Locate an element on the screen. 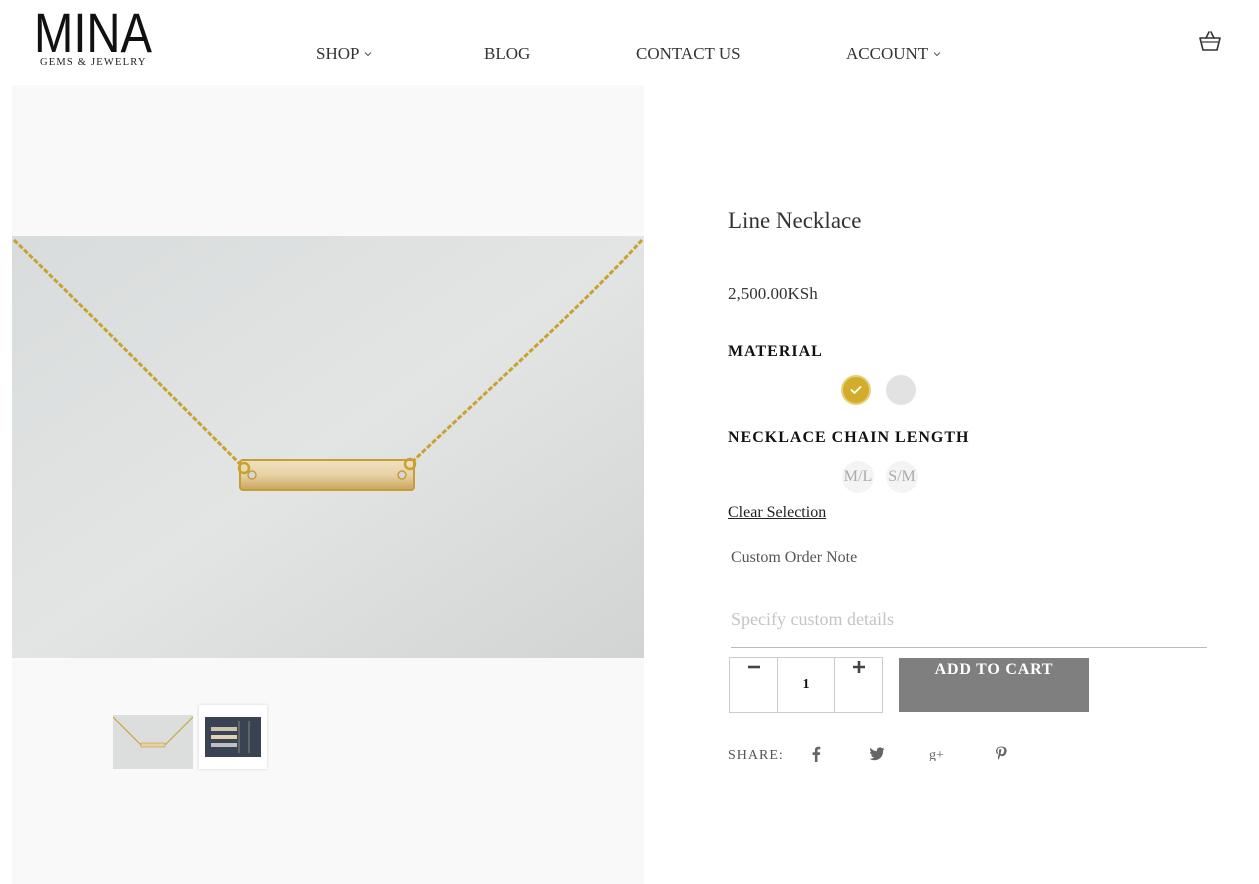 Image resolution: width=1259 pixels, height=884 pixels. nav-contact-label: CONTACT US is located at coordinates (688, 53).